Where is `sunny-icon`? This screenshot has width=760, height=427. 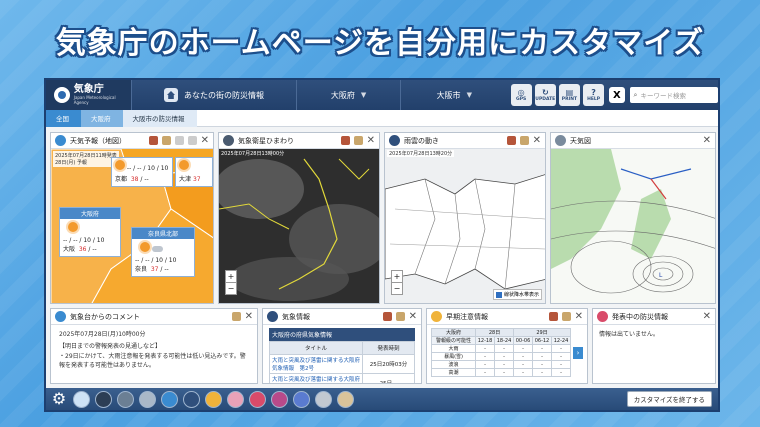 sunny-icon is located at coordinates (184, 165).